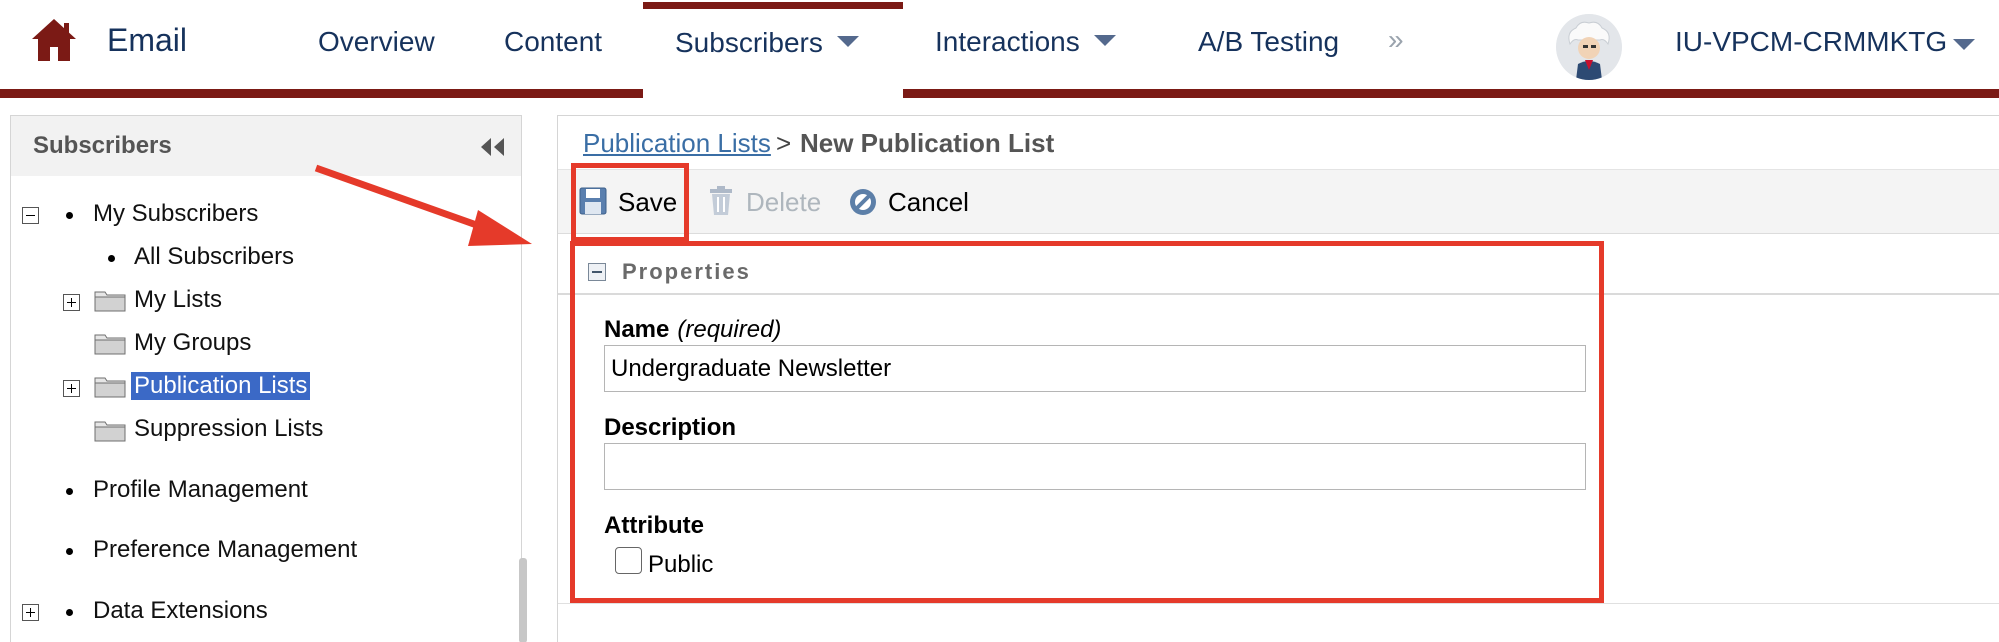 The height and width of the screenshot is (642, 1999). Describe the element at coordinates (221, 386) in the screenshot. I see `sidebar-item-publication-lists: Publication Lists` at that location.